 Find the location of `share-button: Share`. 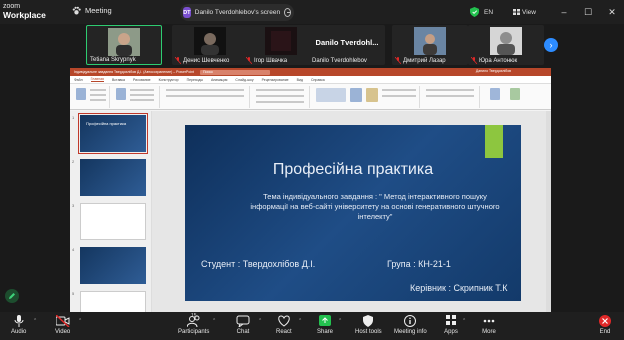

share-button: Share is located at coordinates (325, 325).